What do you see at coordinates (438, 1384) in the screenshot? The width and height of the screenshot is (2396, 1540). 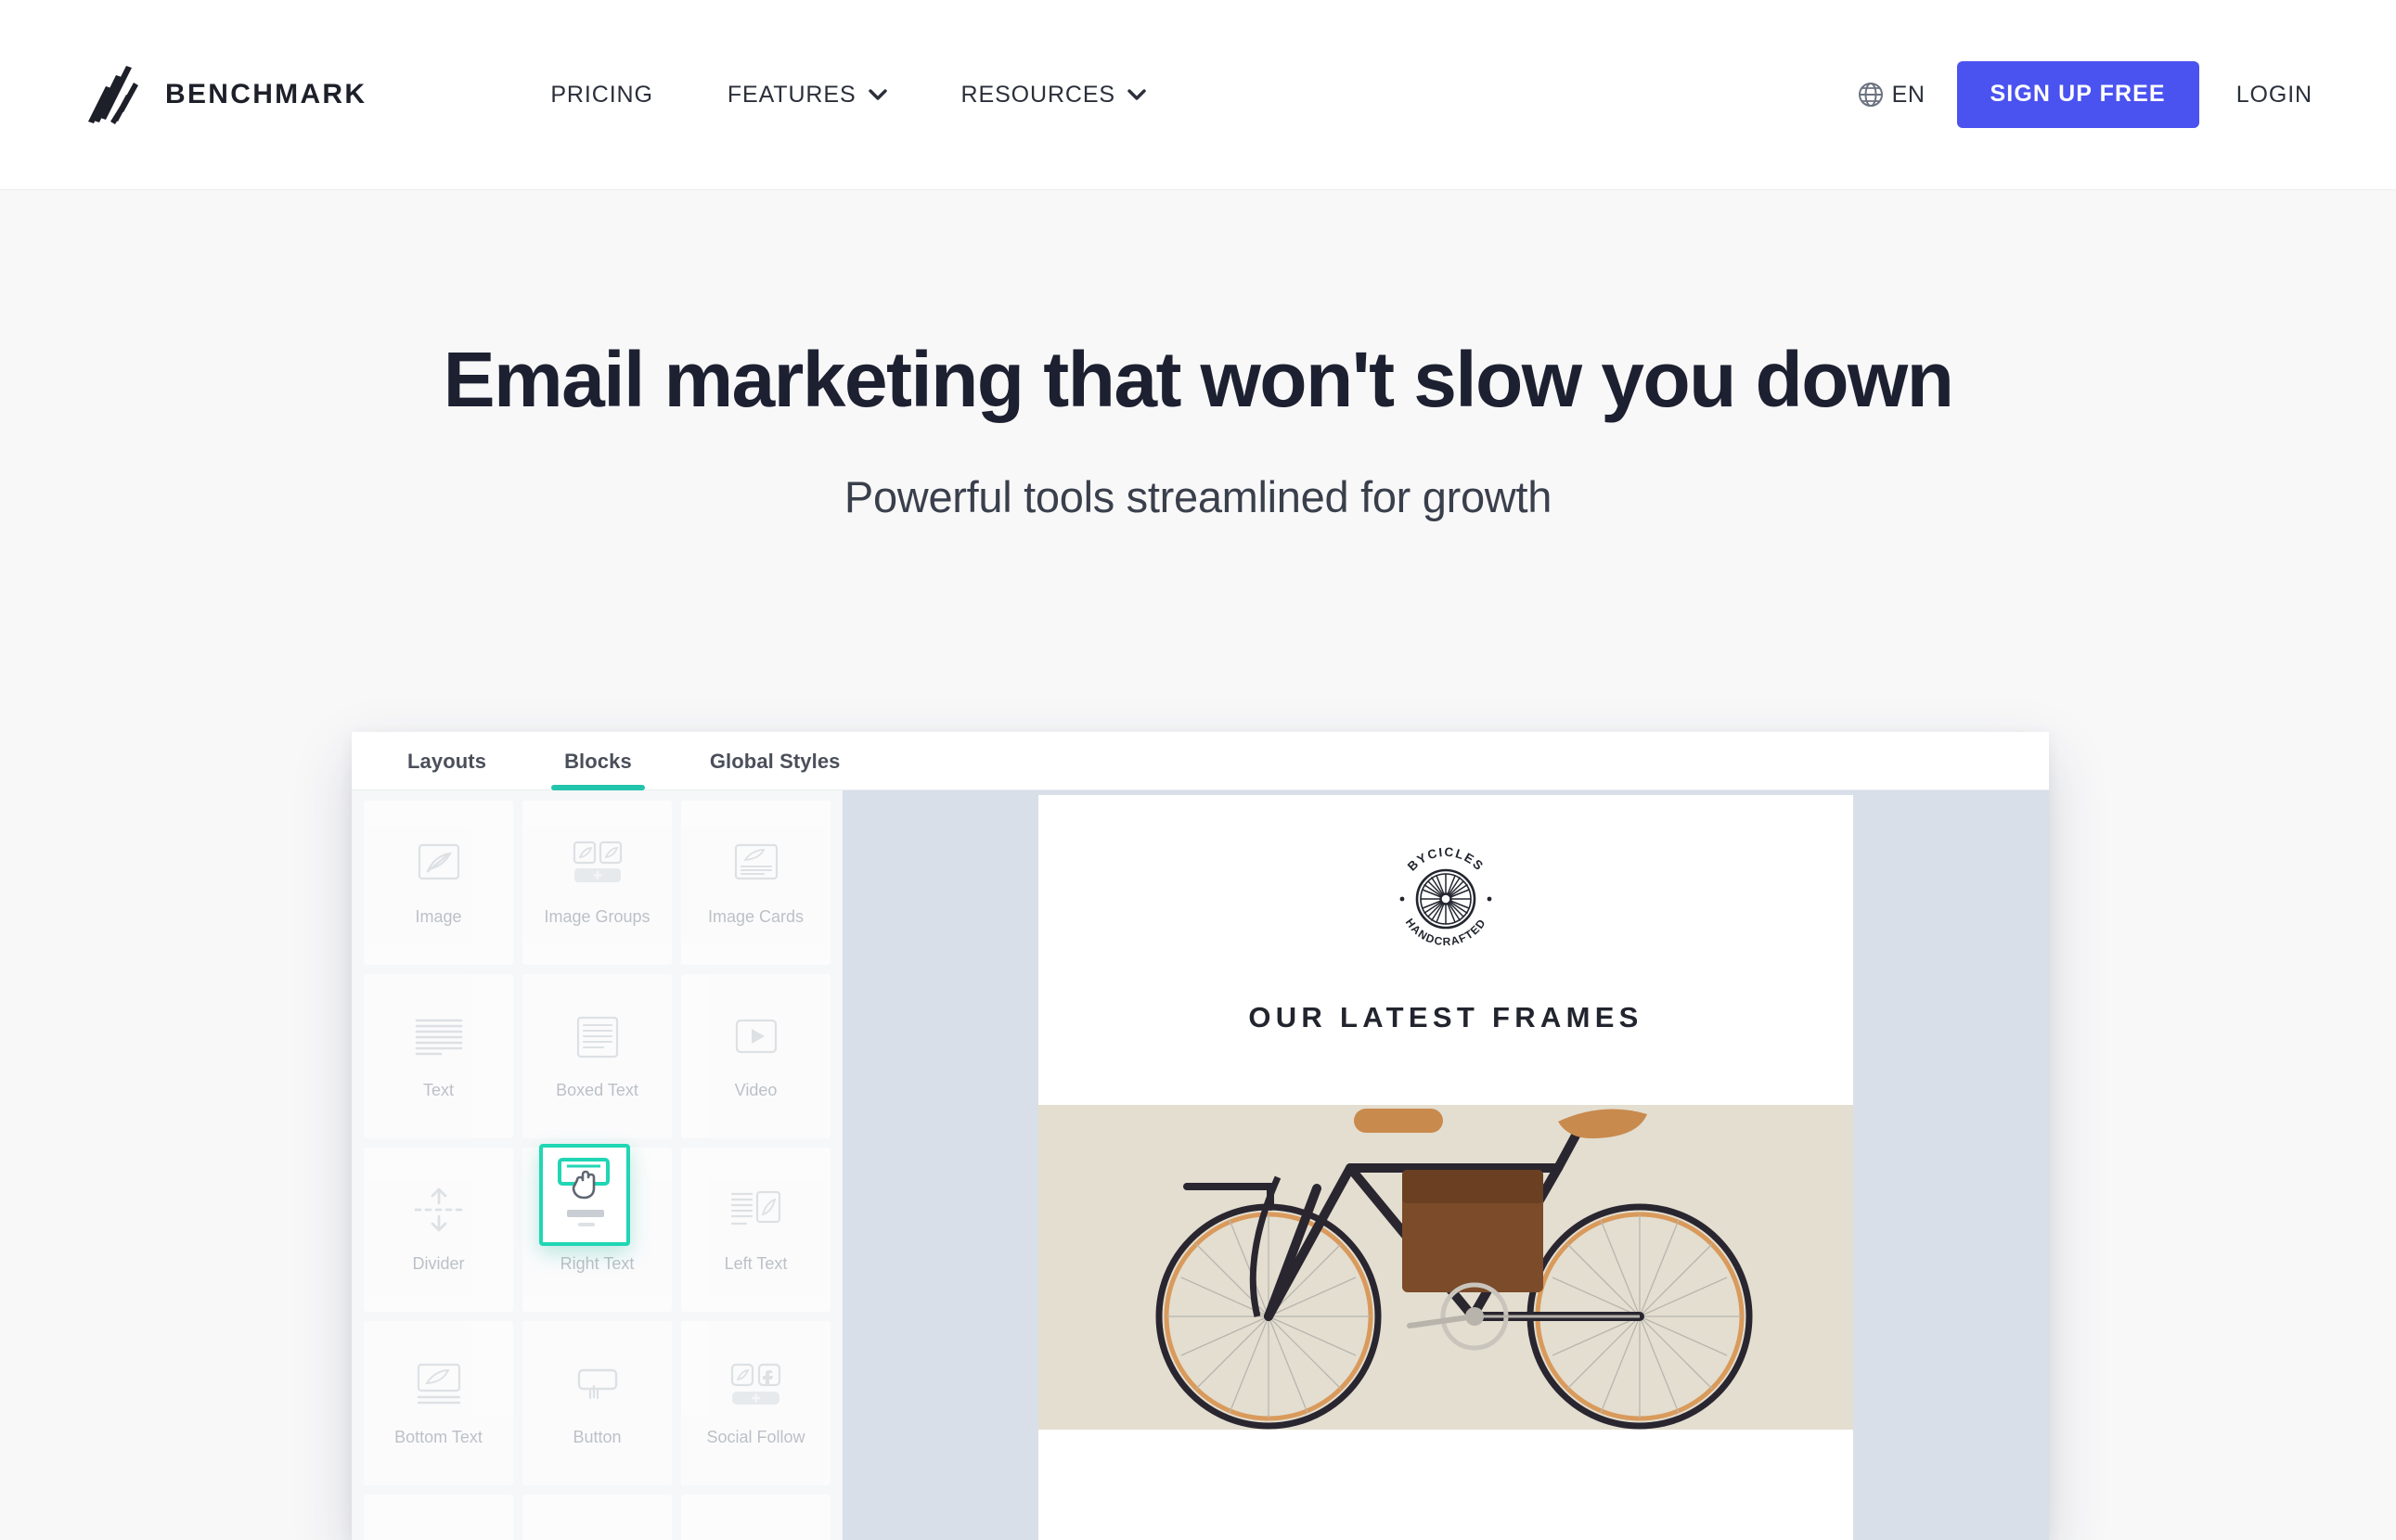 I see `bottom-text-block-icon` at bounding box center [438, 1384].